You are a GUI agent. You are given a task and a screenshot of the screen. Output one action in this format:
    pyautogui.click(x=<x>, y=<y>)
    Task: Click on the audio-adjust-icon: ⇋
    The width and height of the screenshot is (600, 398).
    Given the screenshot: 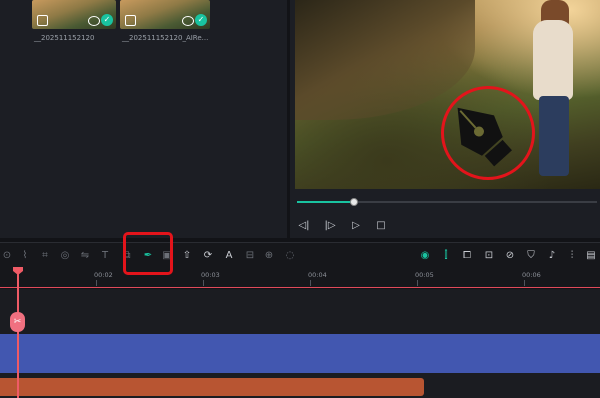 What is the action you would take?
    pyautogui.click(x=85, y=256)
    